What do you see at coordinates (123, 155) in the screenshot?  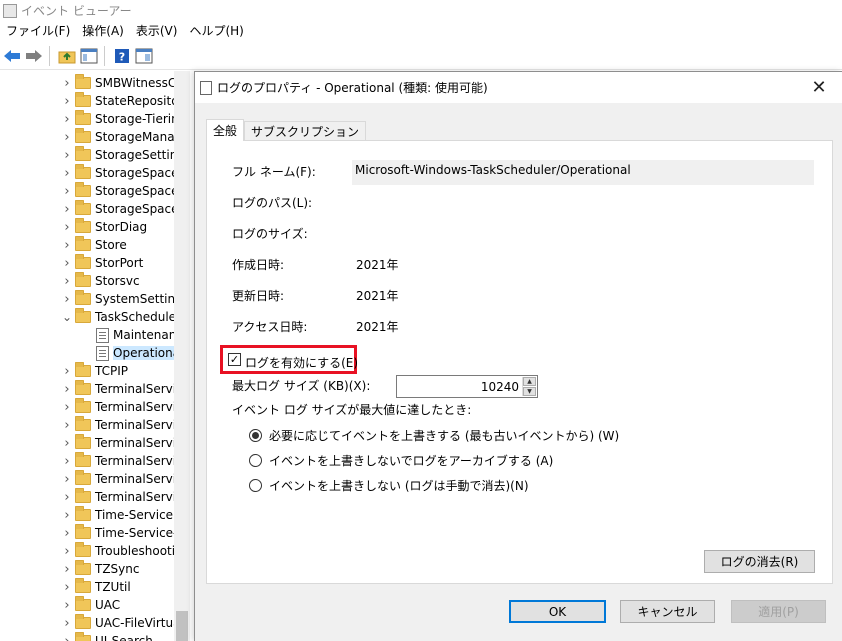 I see `tree-folder-item: › StorageSetting` at bounding box center [123, 155].